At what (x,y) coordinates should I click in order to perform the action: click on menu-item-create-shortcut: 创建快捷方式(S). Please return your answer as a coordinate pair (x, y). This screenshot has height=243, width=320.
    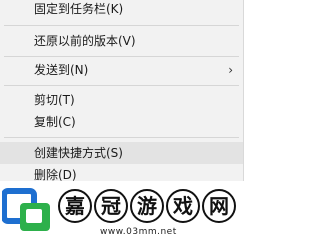
    Looking at the image, I should click on (121, 153).